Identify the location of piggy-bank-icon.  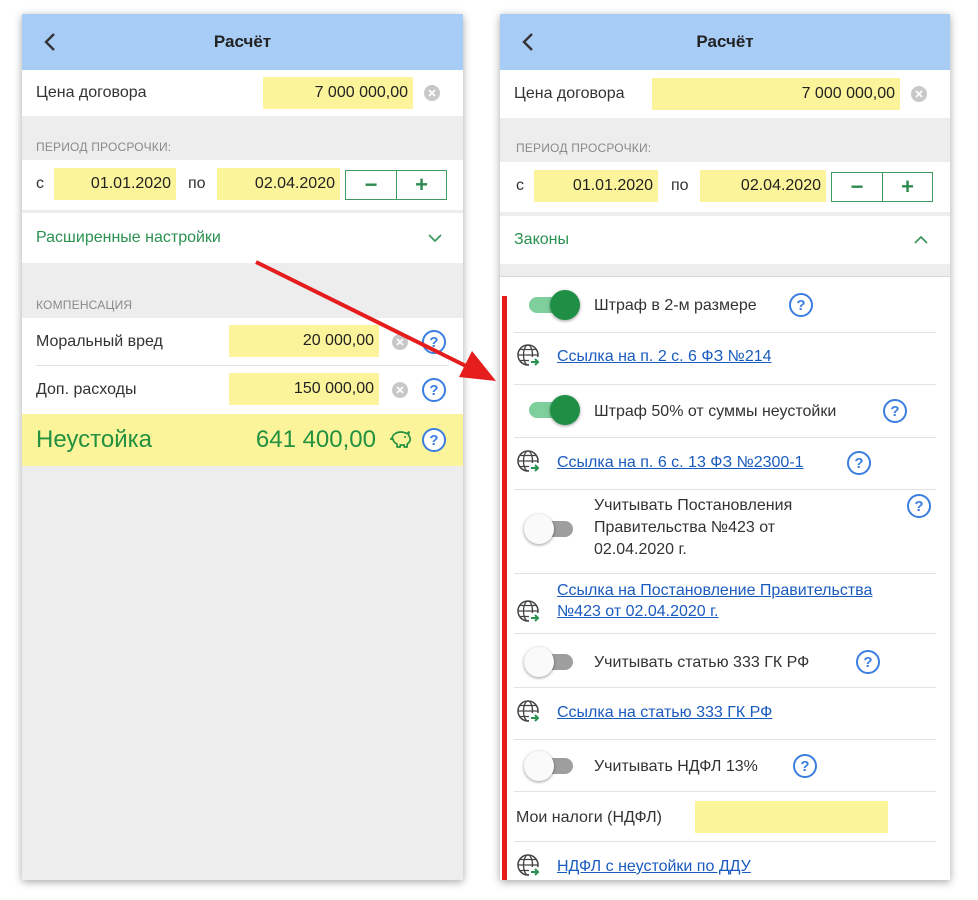
(400, 439).